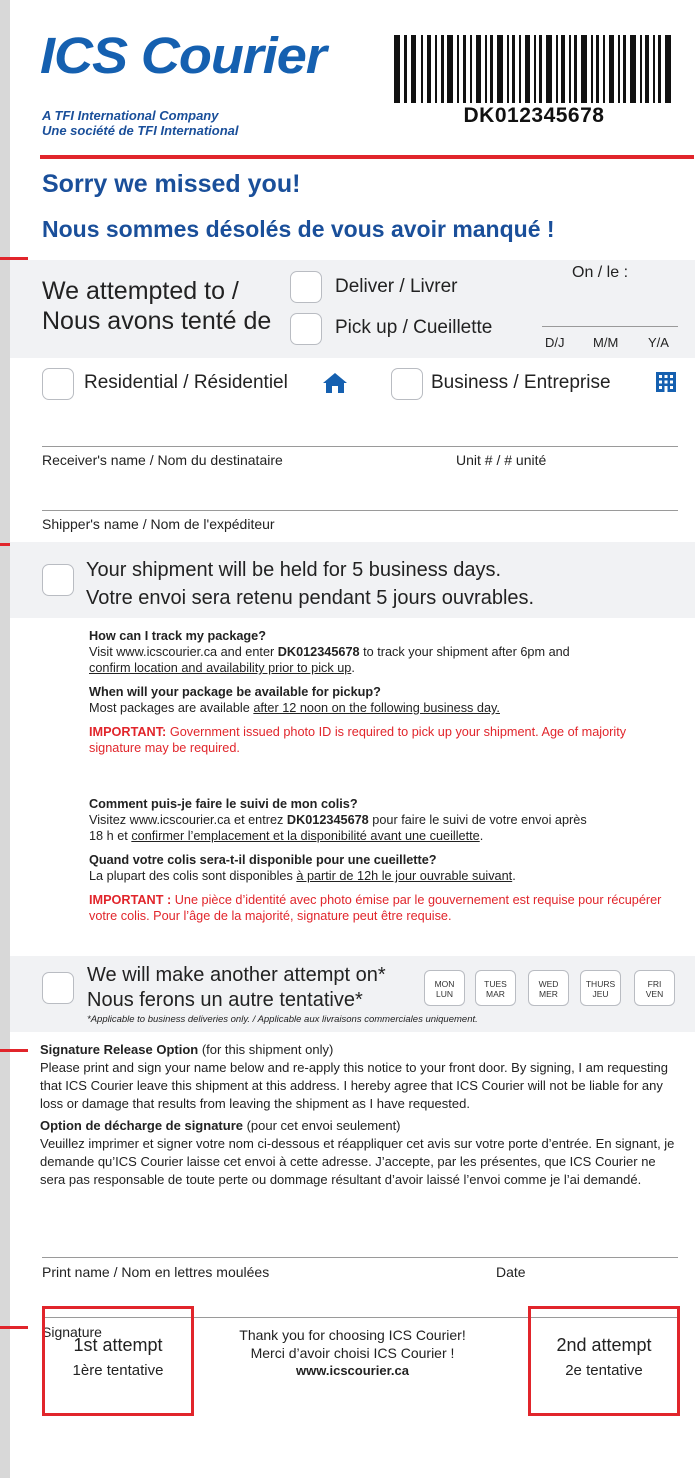  Describe the element at coordinates (604, 1361) in the screenshot. I see `second-attempt-box: 2nd attempt 2e tentative` at that location.